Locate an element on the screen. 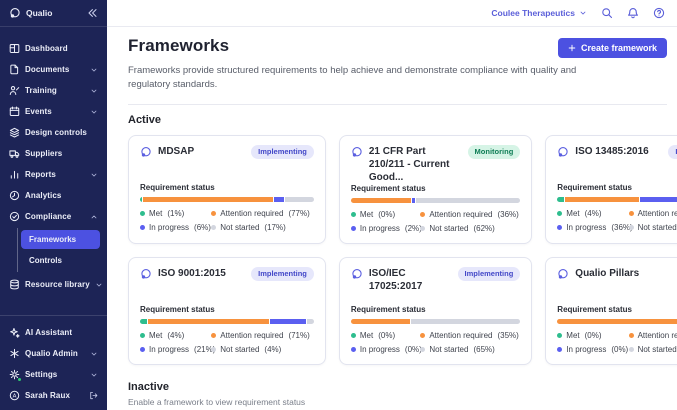 This screenshot has width=677, height=410. sidebar-item-ai-assistant: AI Assistant is located at coordinates (53, 332).